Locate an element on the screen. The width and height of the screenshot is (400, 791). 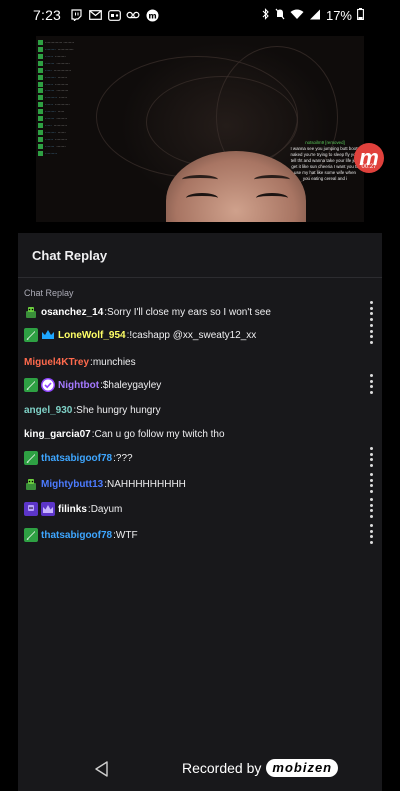
status-bar: 7:23 m 17% is located at coordinates (200, 15).